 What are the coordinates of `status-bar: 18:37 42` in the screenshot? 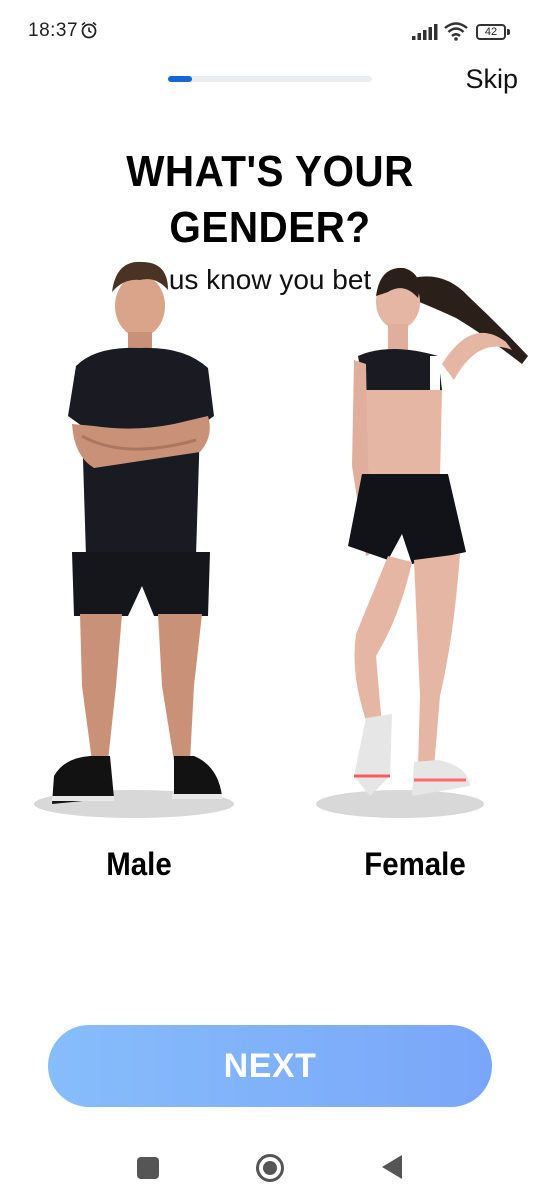 It's located at (270, 32).